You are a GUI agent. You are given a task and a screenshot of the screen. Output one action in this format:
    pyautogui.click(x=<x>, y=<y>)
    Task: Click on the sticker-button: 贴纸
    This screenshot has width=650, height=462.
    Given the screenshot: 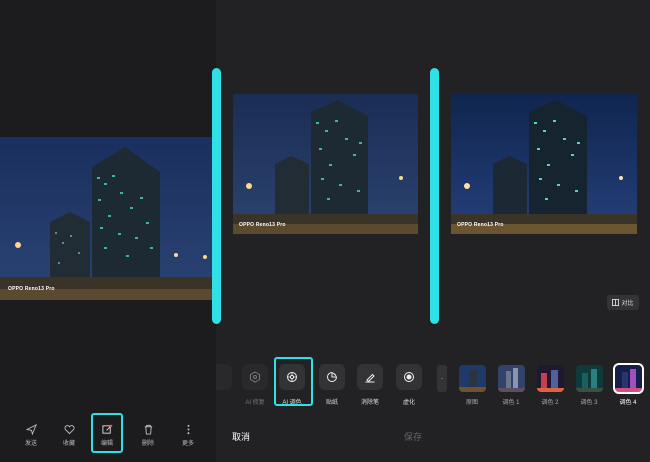 What is the action you would take?
    pyautogui.click(x=332, y=385)
    